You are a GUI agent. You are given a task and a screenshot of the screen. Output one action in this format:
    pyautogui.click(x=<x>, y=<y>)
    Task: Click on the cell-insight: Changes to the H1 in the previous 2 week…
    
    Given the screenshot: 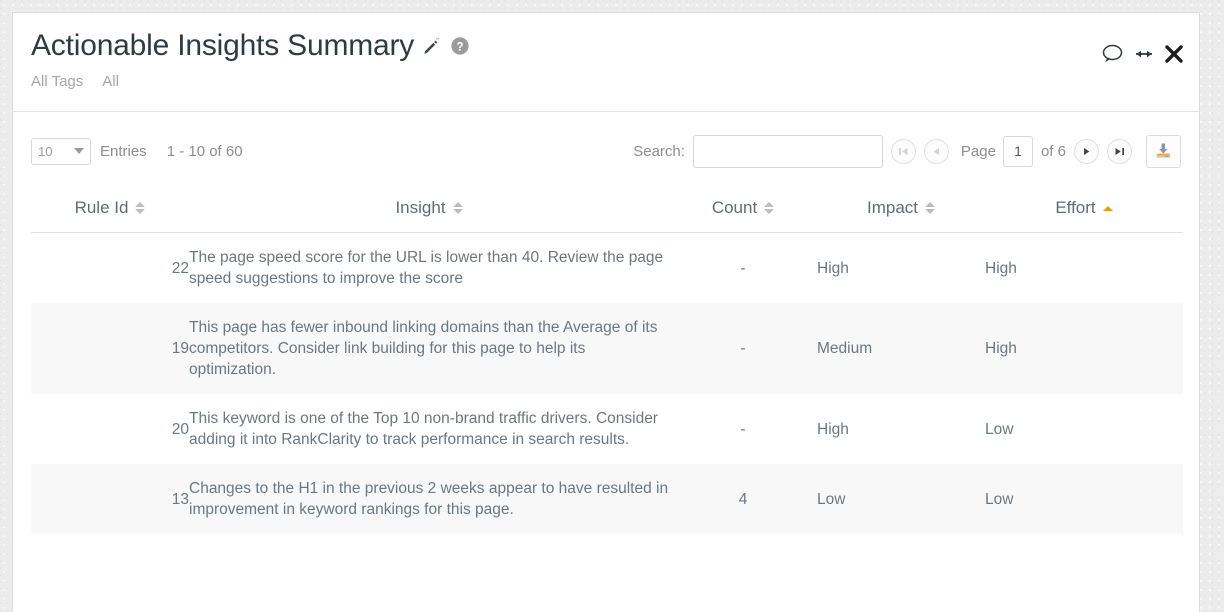 What is the action you would take?
    pyautogui.click(x=429, y=499)
    